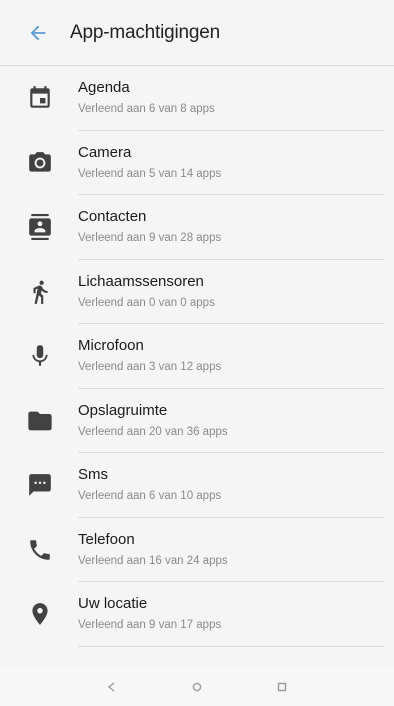 Image resolution: width=394 pixels, height=706 pixels. What do you see at coordinates (146, 109) in the screenshot?
I see `permission-summary: Verleend aan 6 van 8 apps` at bounding box center [146, 109].